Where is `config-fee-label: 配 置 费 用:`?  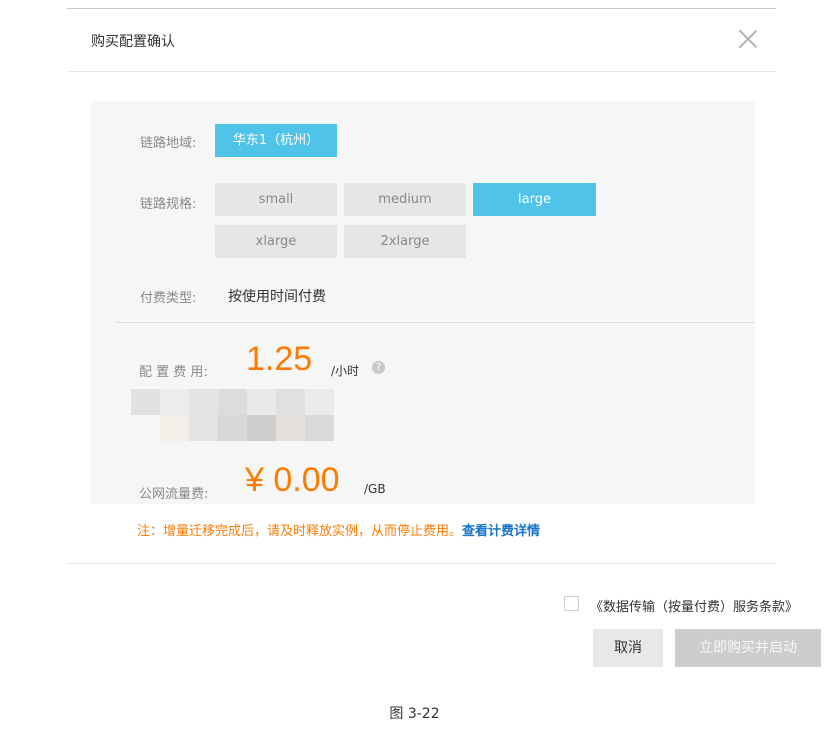
config-fee-label: 配 置 费 用: is located at coordinates (173, 372).